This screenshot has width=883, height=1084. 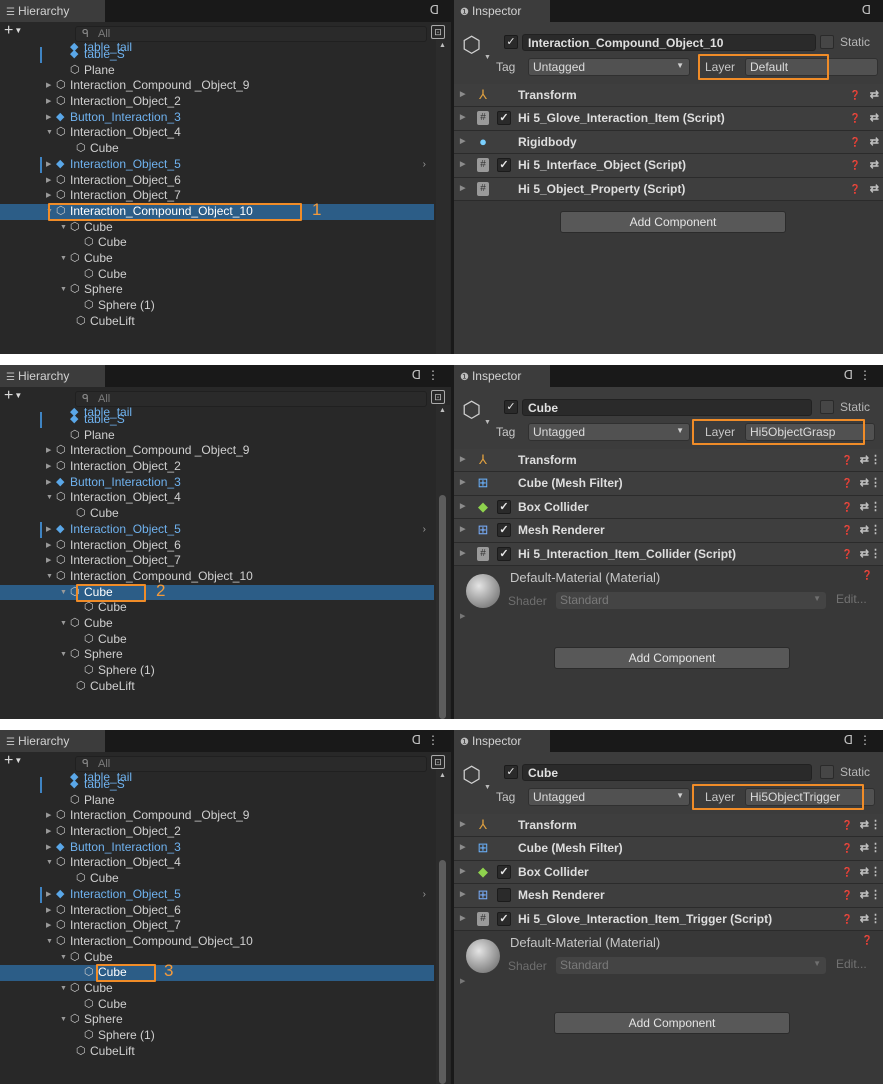 I want to click on component-header: ▶ ◆ ✓ Box Collider ❓ ⇄ ⋮, so click(x=668, y=507).